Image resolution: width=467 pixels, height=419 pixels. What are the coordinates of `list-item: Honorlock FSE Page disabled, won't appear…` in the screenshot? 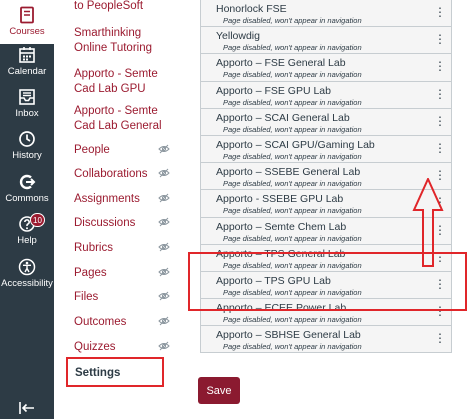 It's located at (326, 14).